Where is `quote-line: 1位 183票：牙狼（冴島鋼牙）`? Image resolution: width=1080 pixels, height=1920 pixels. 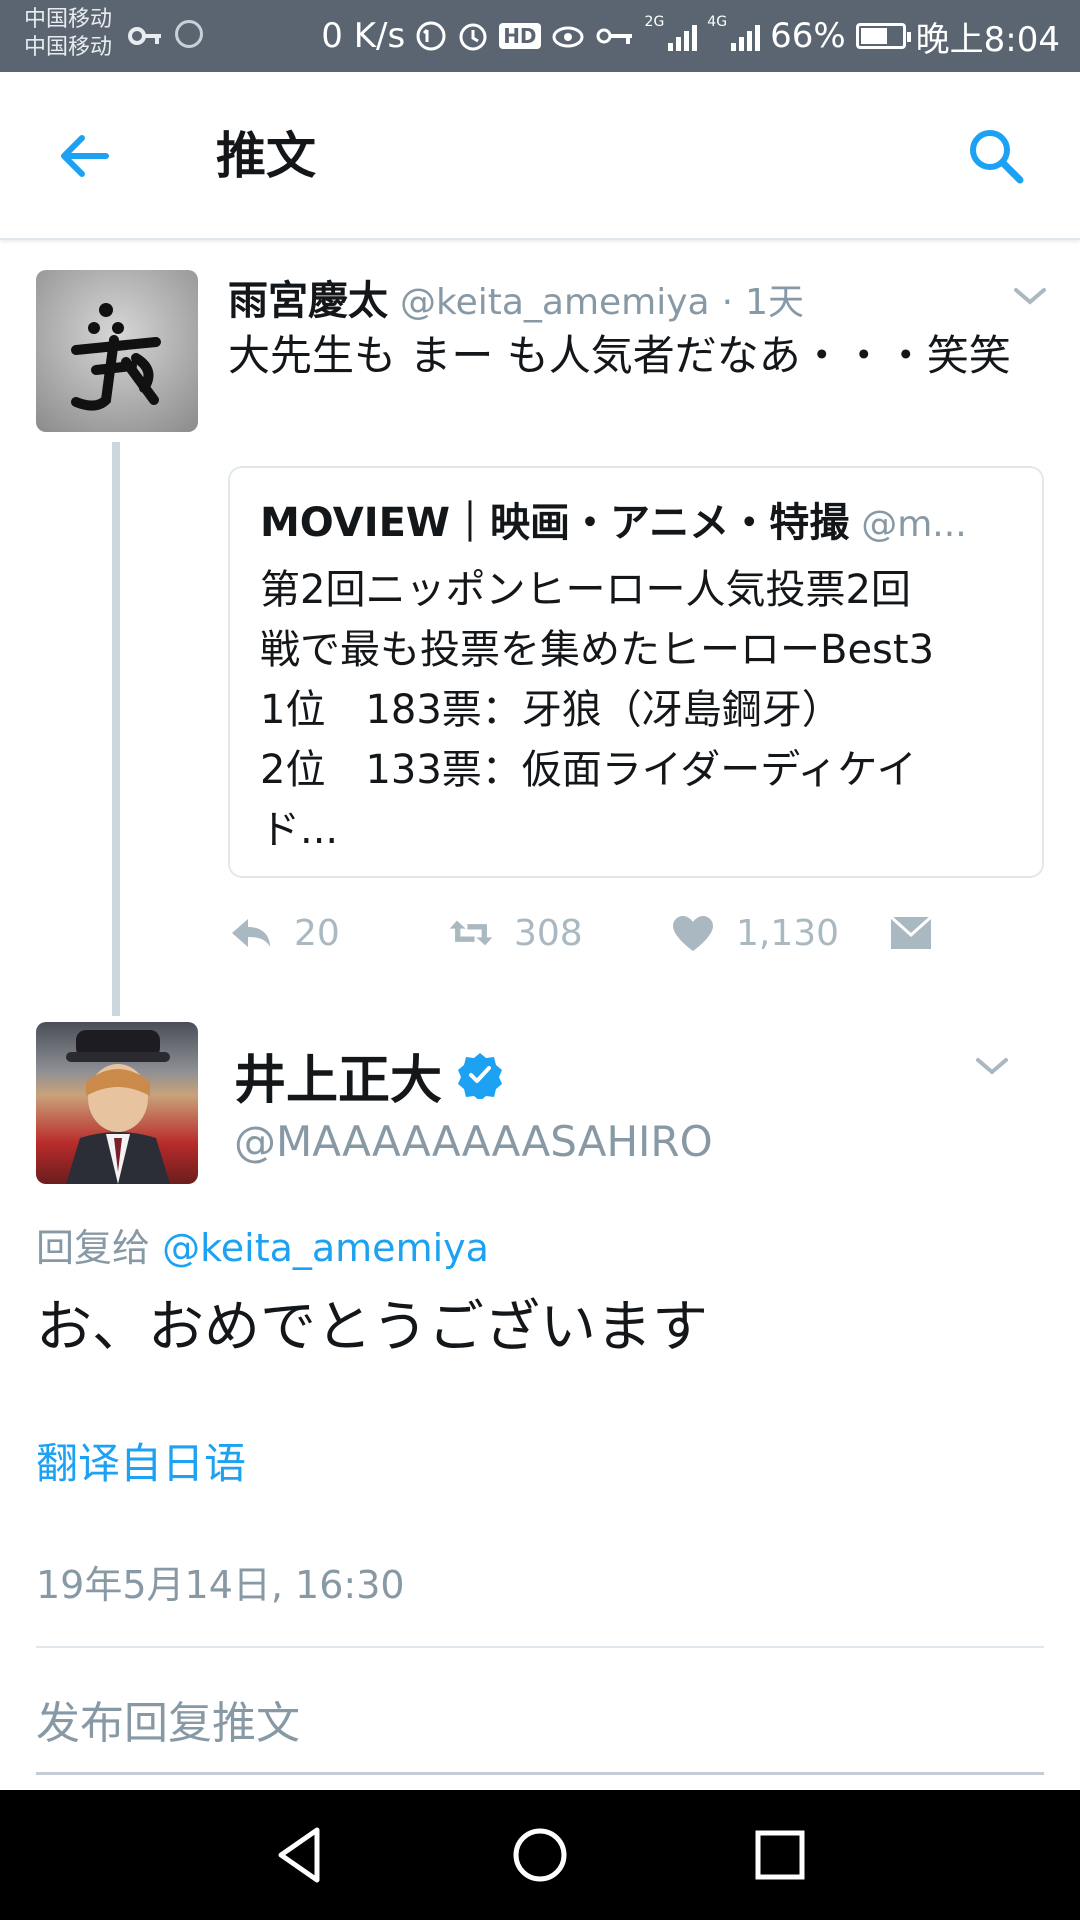
quote-line: 1位 183票：牙狼（冴島鋼牙） is located at coordinates (551, 710).